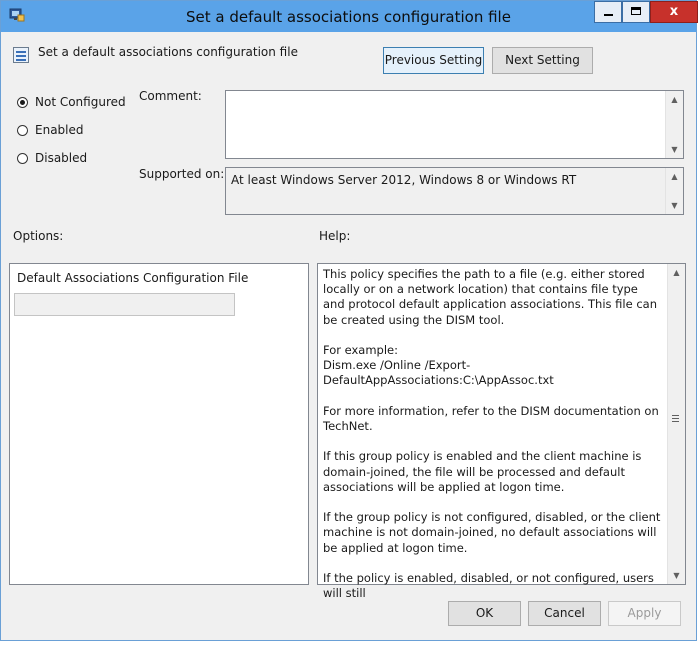 This screenshot has width=699, height=646. I want to click on options-label: Options:, so click(38, 236).